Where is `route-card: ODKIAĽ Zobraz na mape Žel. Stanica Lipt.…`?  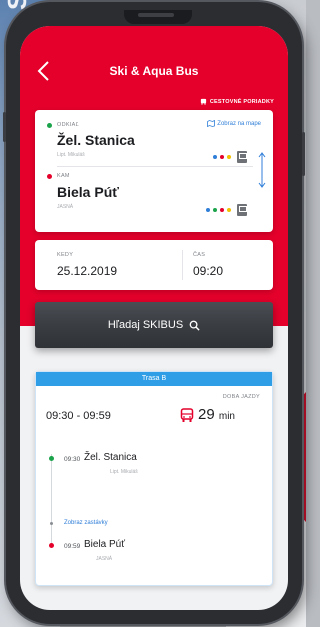
route-card: ODKIAĽ Zobraz na mape Žel. Stanica Lipt.… is located at coordinates (154, 171).